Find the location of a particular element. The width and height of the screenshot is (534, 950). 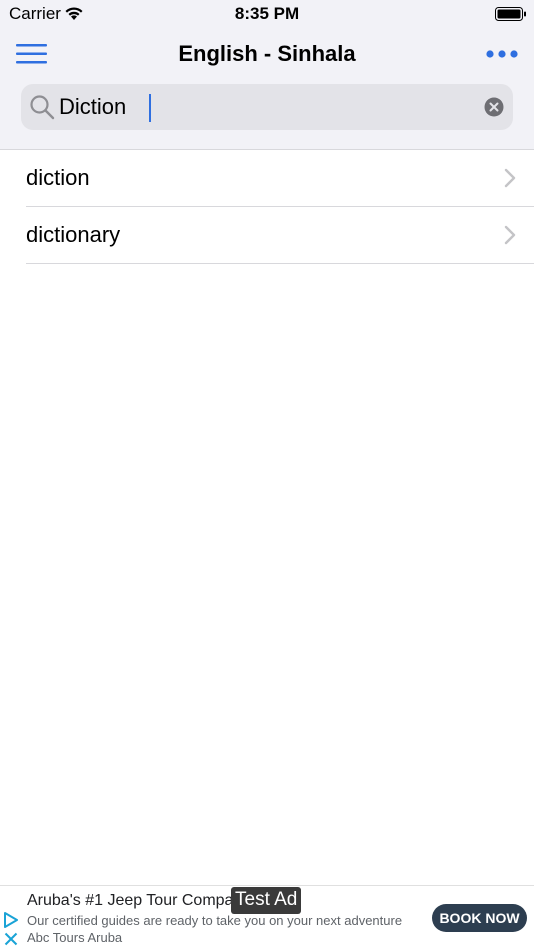

search-bar is located at coordinates (267, 107).